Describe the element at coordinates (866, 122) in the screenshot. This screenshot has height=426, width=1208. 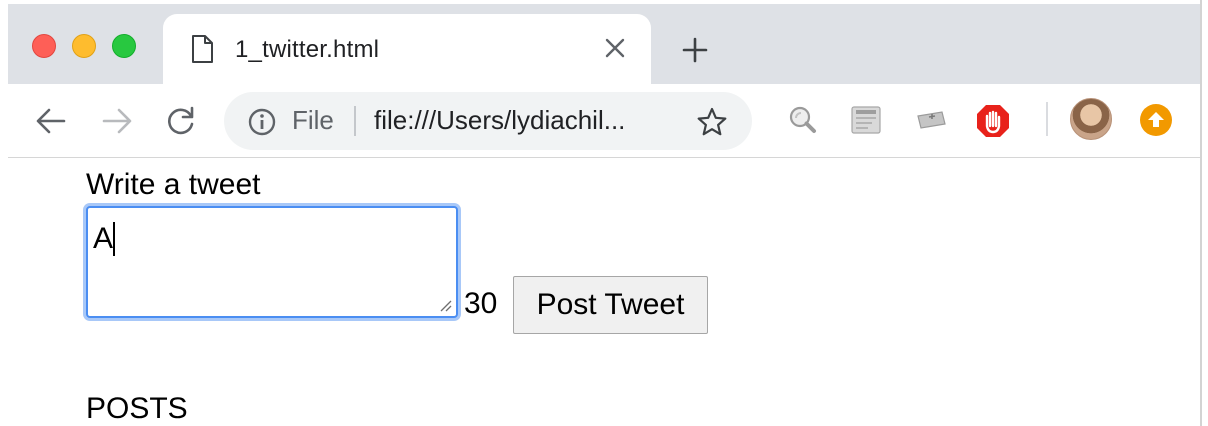
I see `smtp-extension-icon` at that location.